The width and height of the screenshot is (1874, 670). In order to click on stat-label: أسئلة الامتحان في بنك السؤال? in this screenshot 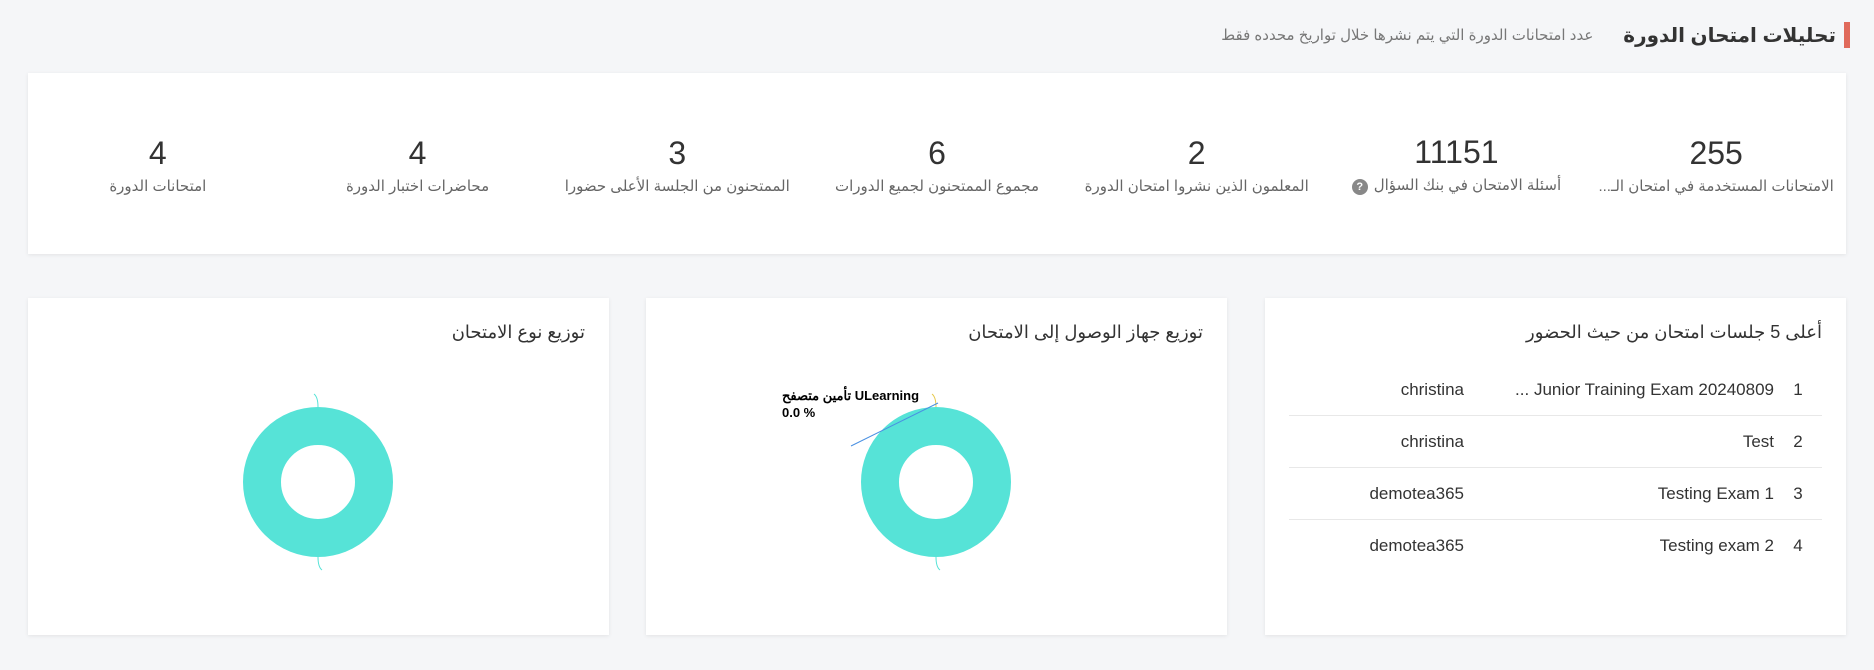, I will do `click(1457, 185)`.